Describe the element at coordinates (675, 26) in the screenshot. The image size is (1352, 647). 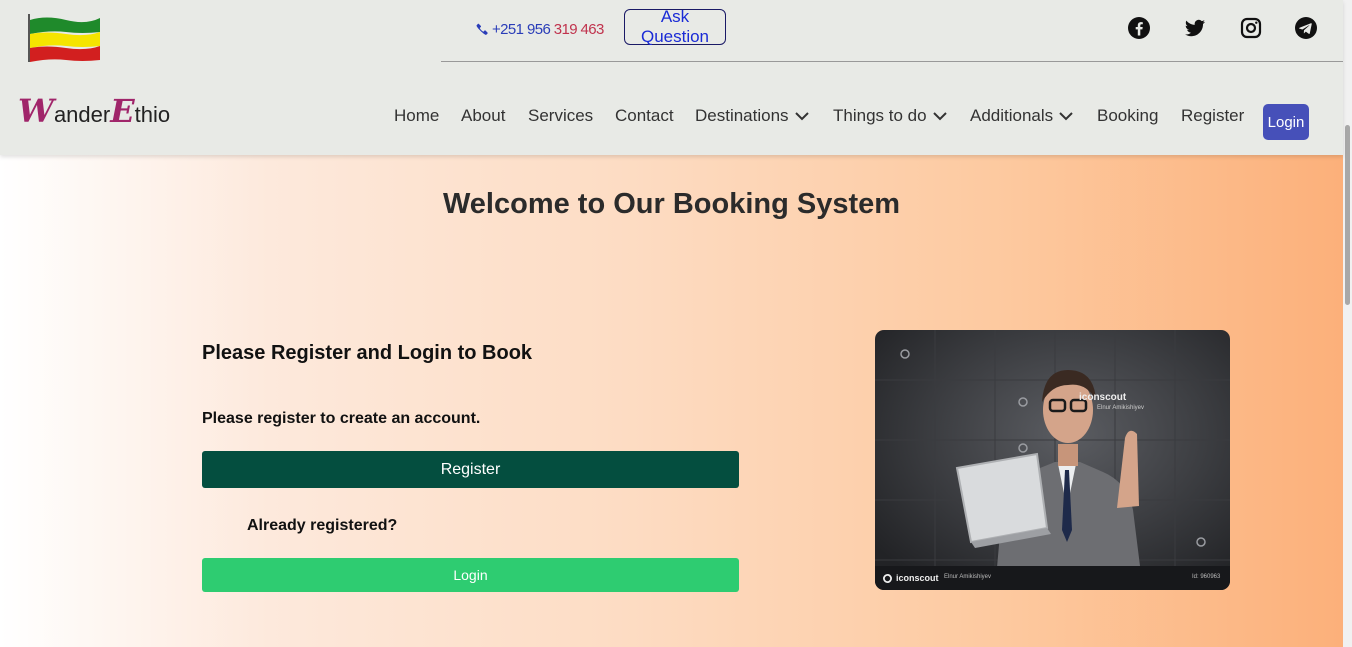
I see `ask-question-button: Ask Question` at that location.